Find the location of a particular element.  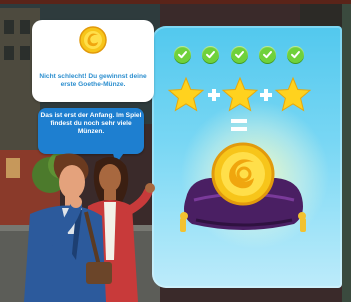

progress-checks is located at coordinates (239, 56).